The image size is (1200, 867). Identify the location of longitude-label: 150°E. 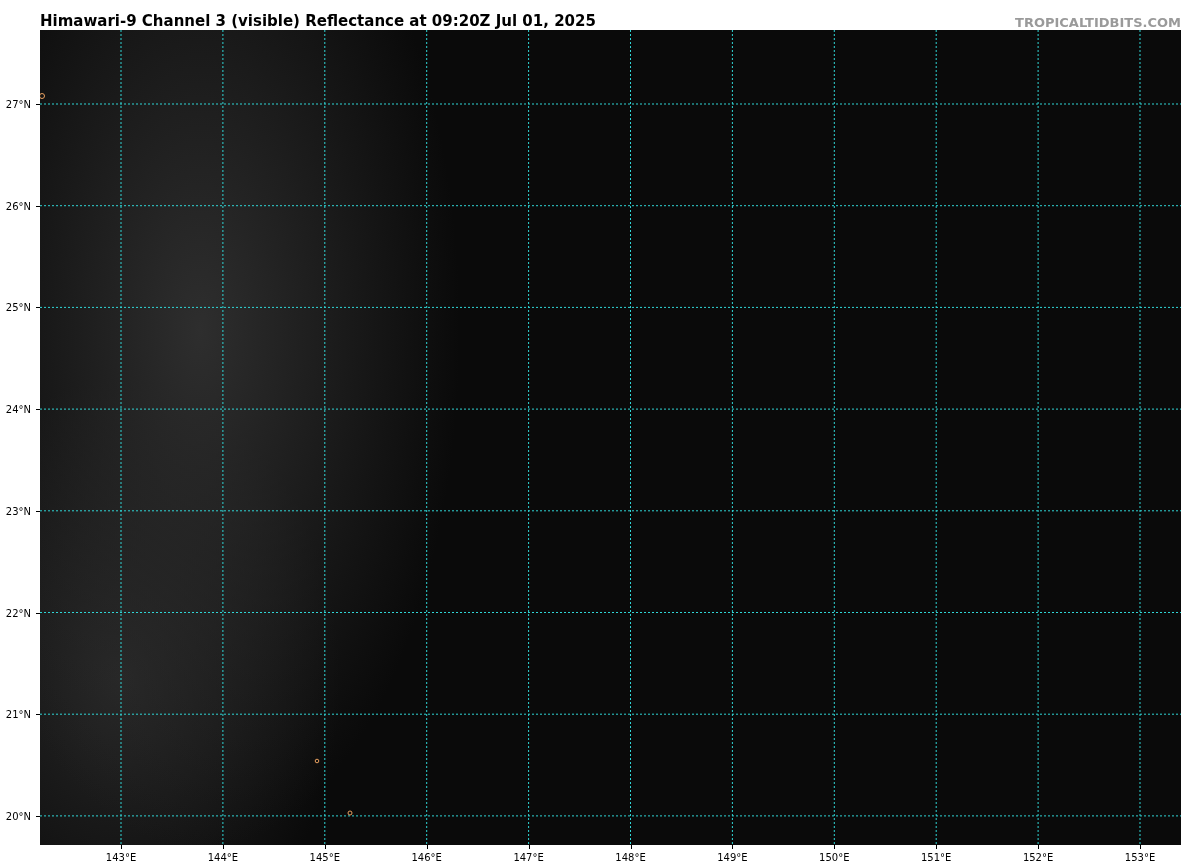
(834, 857).